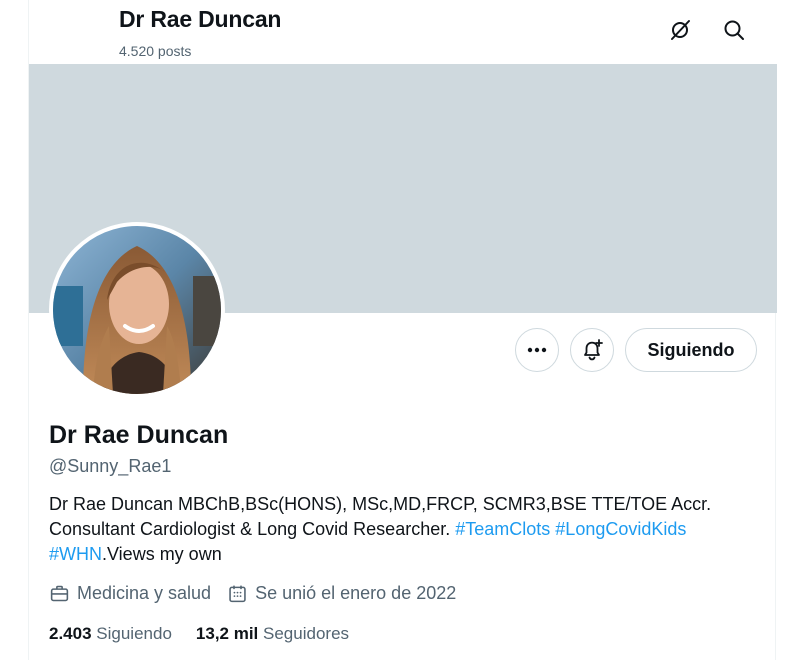 The width and height of the screenshot is (800, 660). I want to click on following-link: 2.403 Siguiendo, so click(110, 634).